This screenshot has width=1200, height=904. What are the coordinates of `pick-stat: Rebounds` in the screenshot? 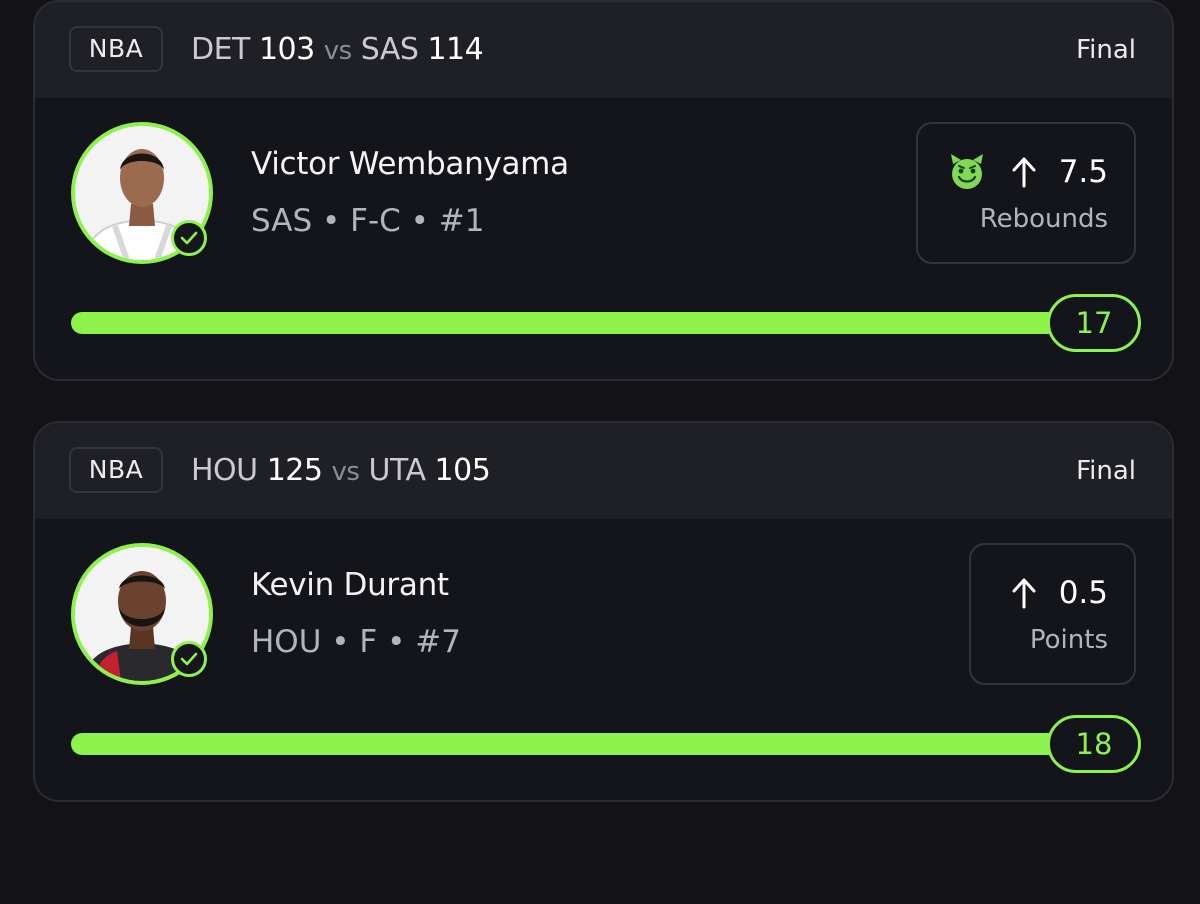 It's located at (1043, 219).